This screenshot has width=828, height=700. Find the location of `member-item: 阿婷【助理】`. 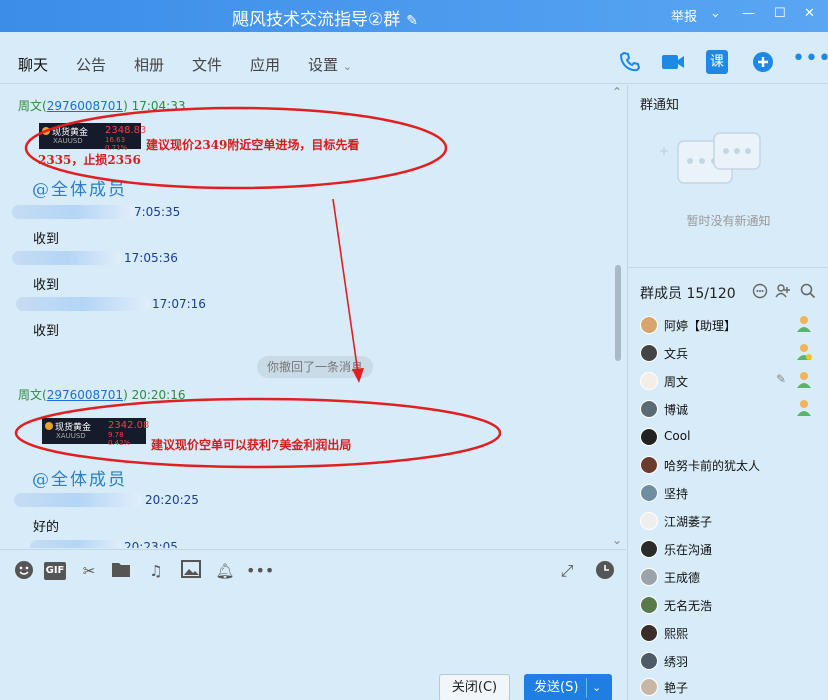

member-item: 阿婷【助理】 is located at coordinates (730, 325).